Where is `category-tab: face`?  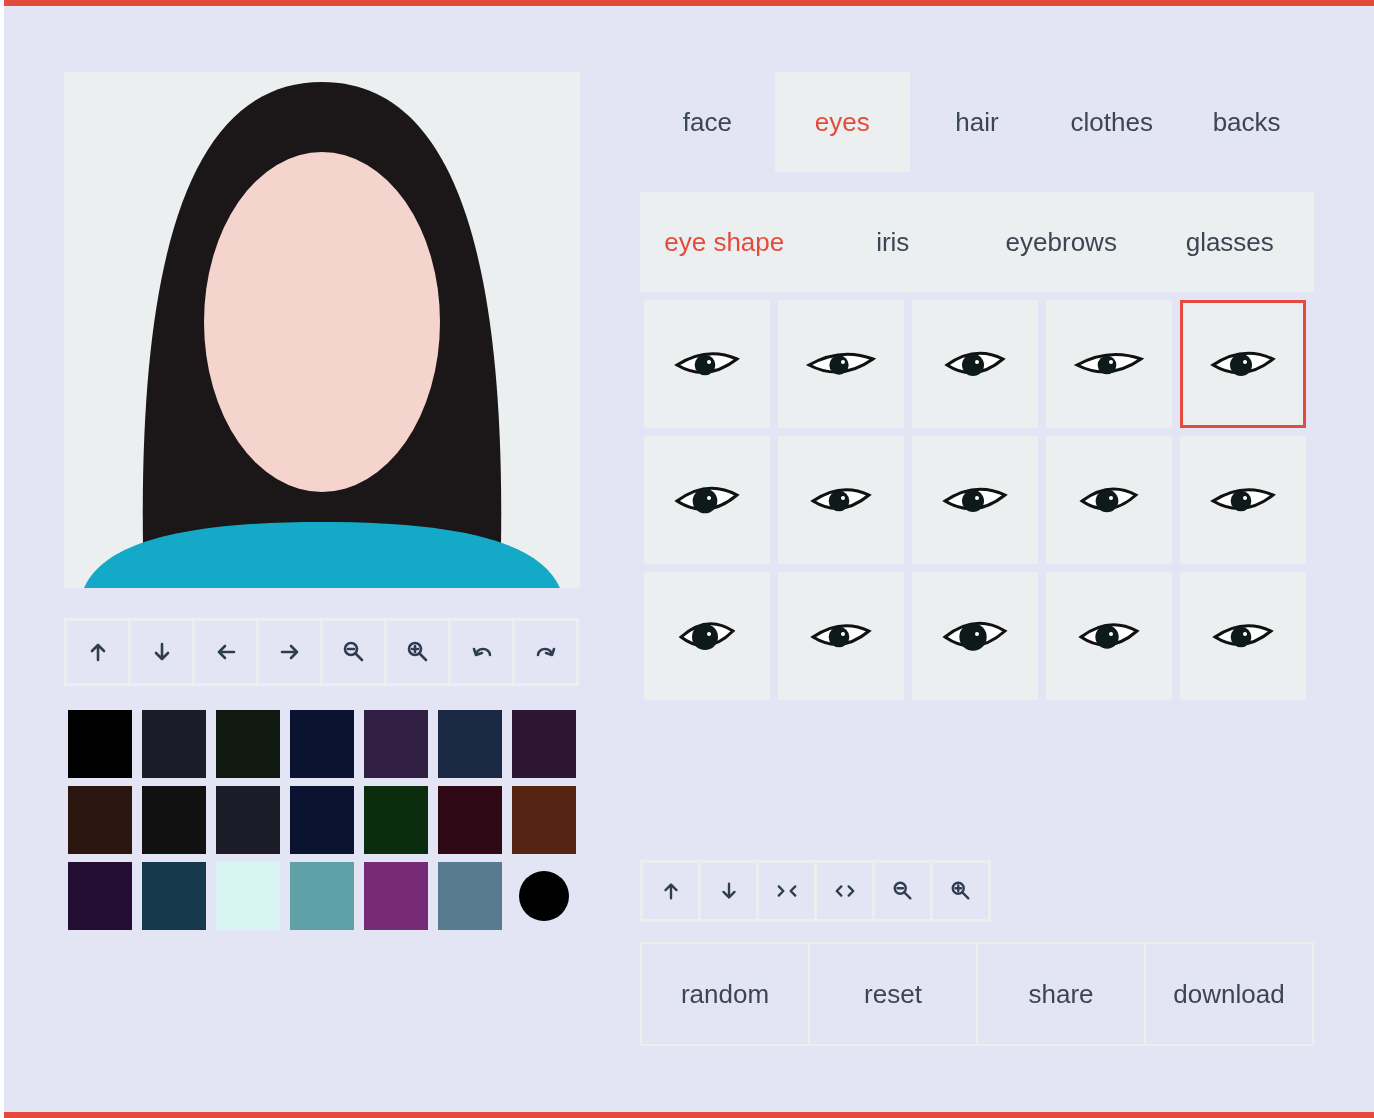 category-tab: face is located at coordinates (707, 122).